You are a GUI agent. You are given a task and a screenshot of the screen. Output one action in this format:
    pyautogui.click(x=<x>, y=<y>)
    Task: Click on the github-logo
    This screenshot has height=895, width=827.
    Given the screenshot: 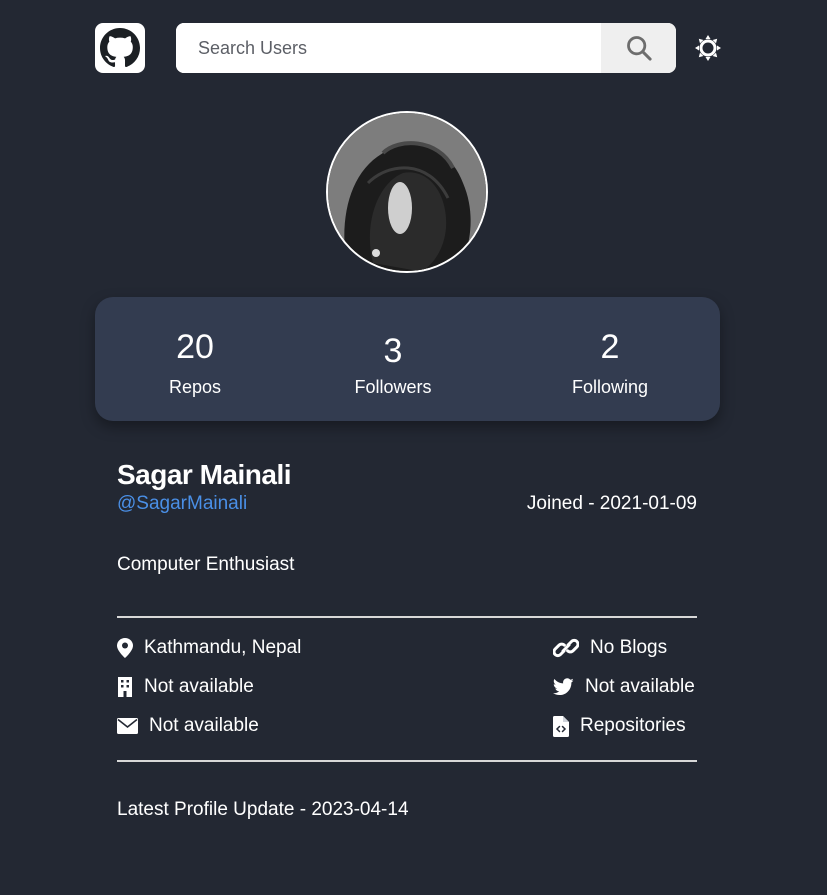 What is the action you would take?
    pyautogui.click(x=120, y=48)
    